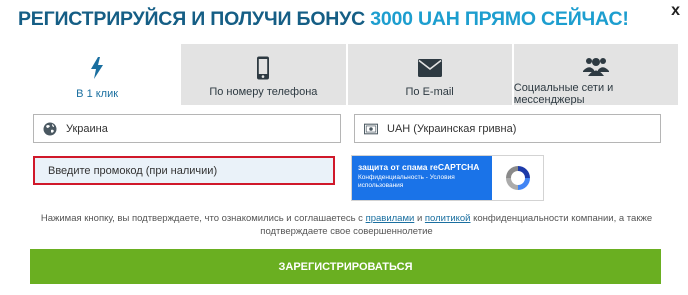 The image size is (688, 295). What do you see at coordinates (97, 68) in the screenshot?
I see `lightning-icon` at bounding box center [97, 68].